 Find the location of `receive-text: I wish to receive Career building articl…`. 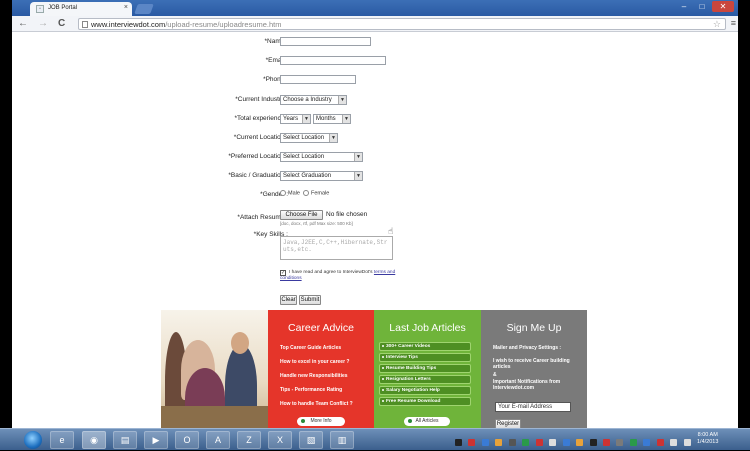

receive-text: I wish to receive Career building articl… is located at coordinates (531, 364).